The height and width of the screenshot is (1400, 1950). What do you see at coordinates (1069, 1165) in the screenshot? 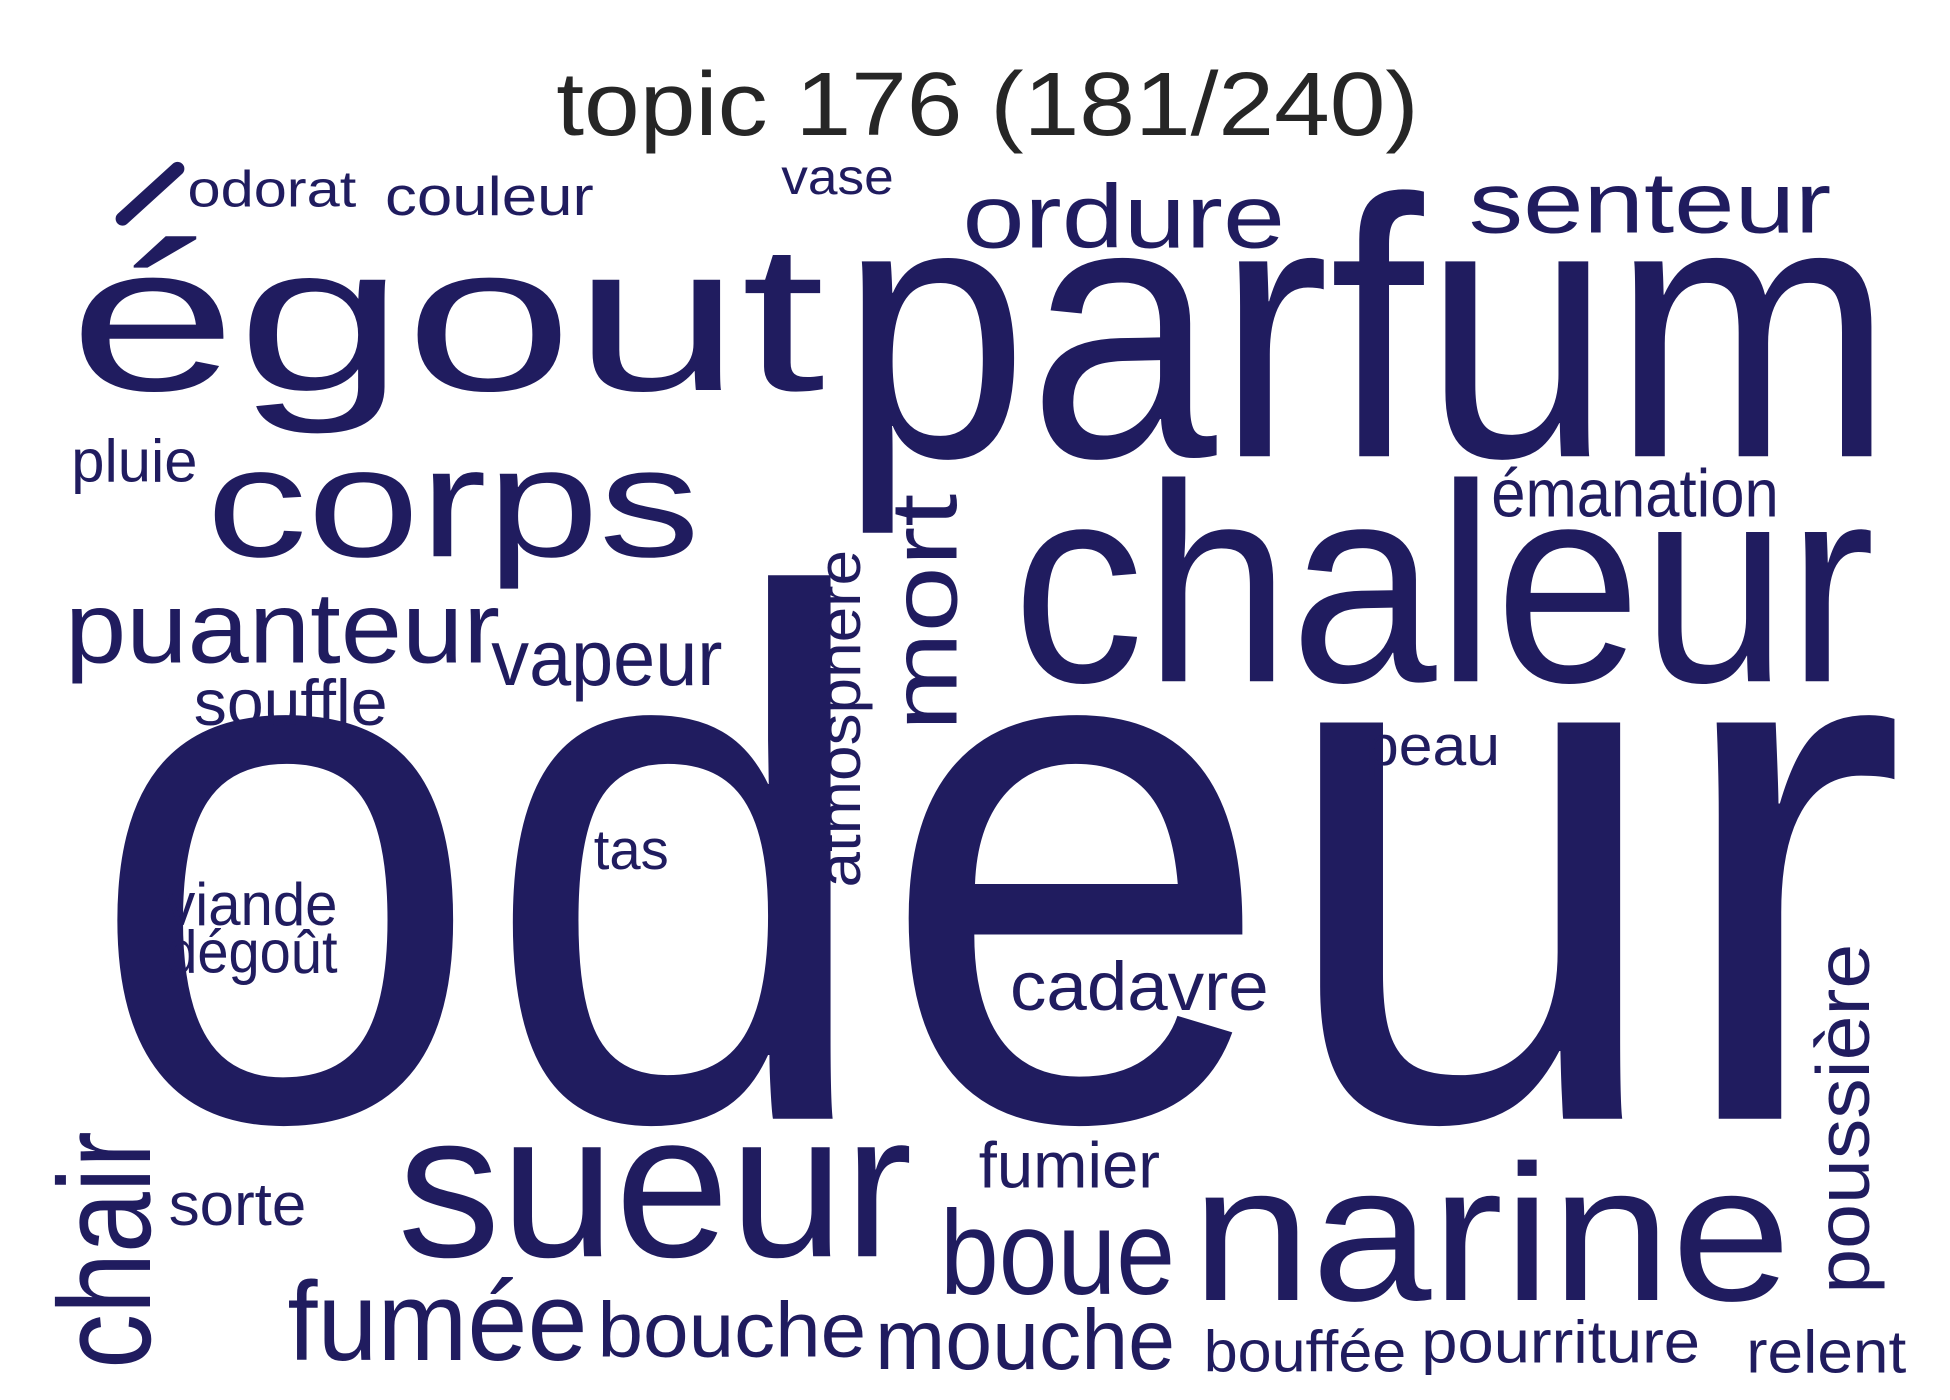
I see `word-fumier: fumier` at bounding box center [1069, 1165].